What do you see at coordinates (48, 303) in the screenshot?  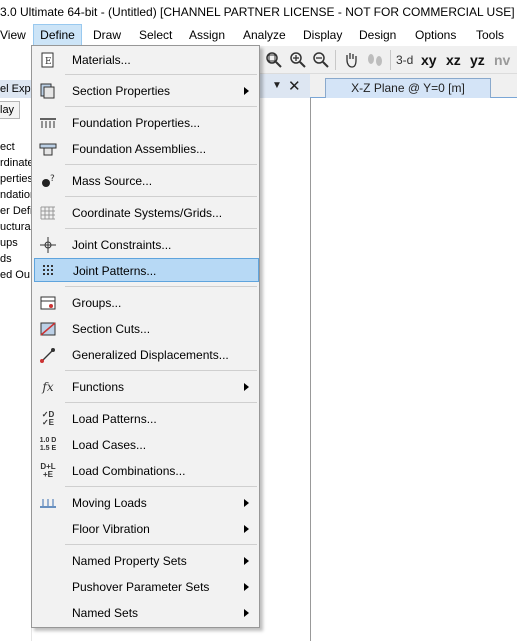 I see `groups-icon` at bounding box center [48, 303].